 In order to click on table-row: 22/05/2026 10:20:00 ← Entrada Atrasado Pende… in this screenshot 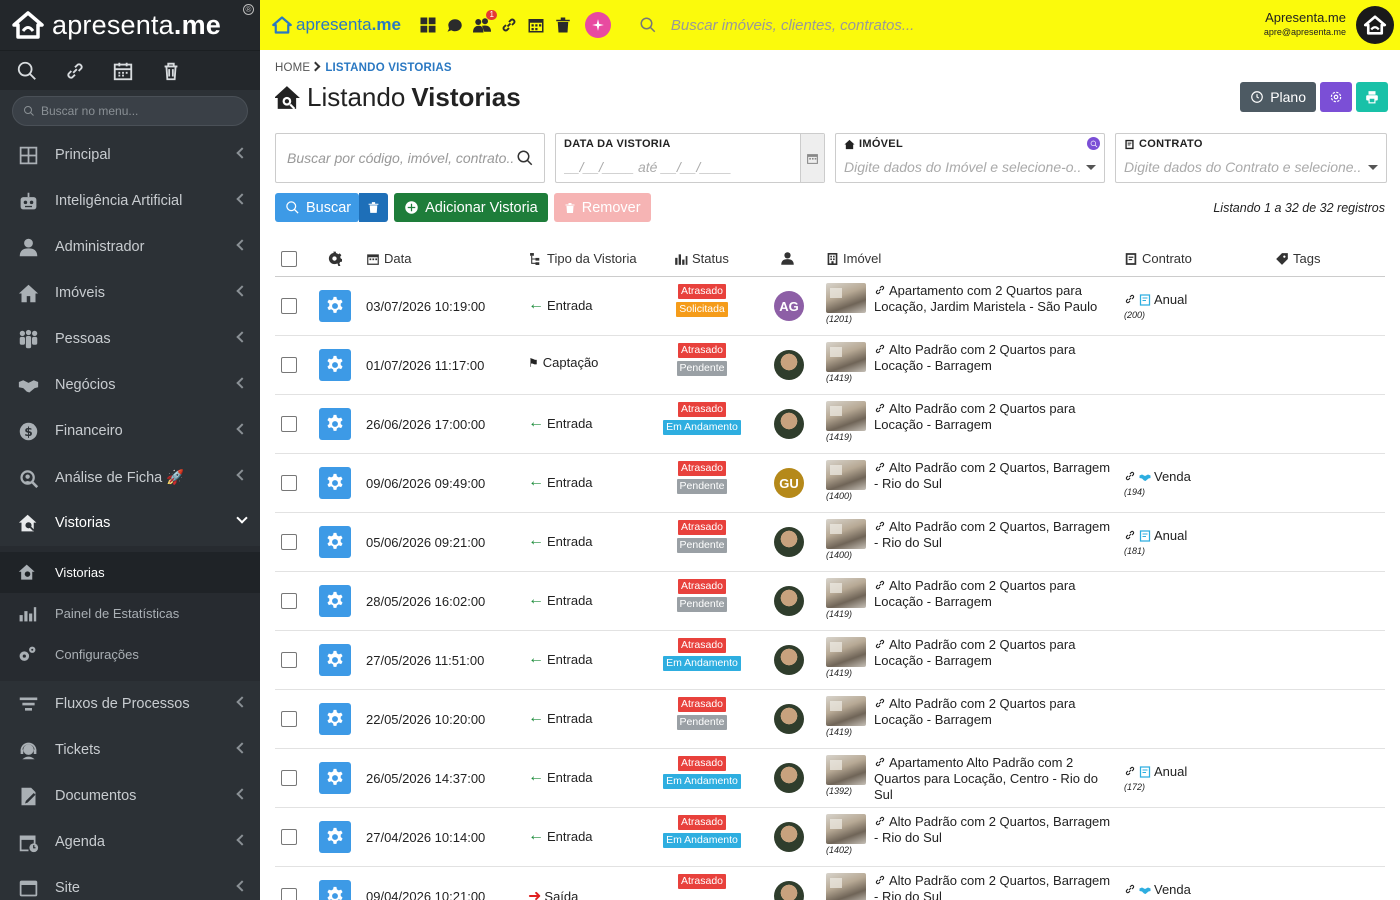, I will do `click(830, 719)`.